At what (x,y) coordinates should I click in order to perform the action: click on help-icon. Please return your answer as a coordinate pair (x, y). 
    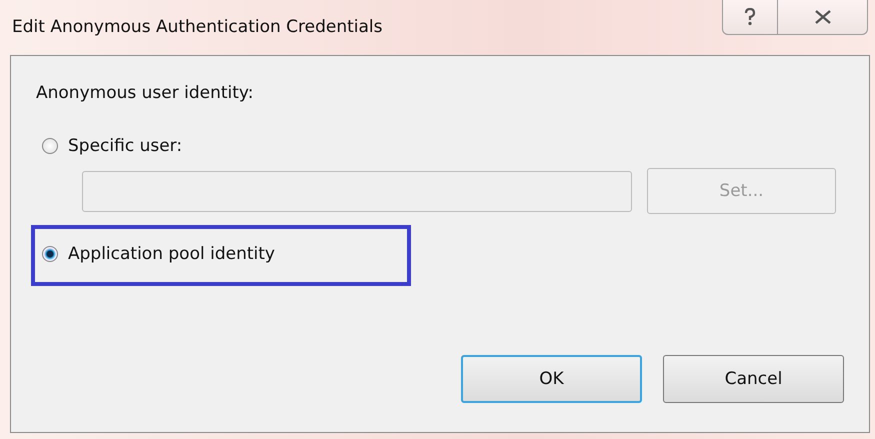
    Looking at the image, I should click on (750, 17).